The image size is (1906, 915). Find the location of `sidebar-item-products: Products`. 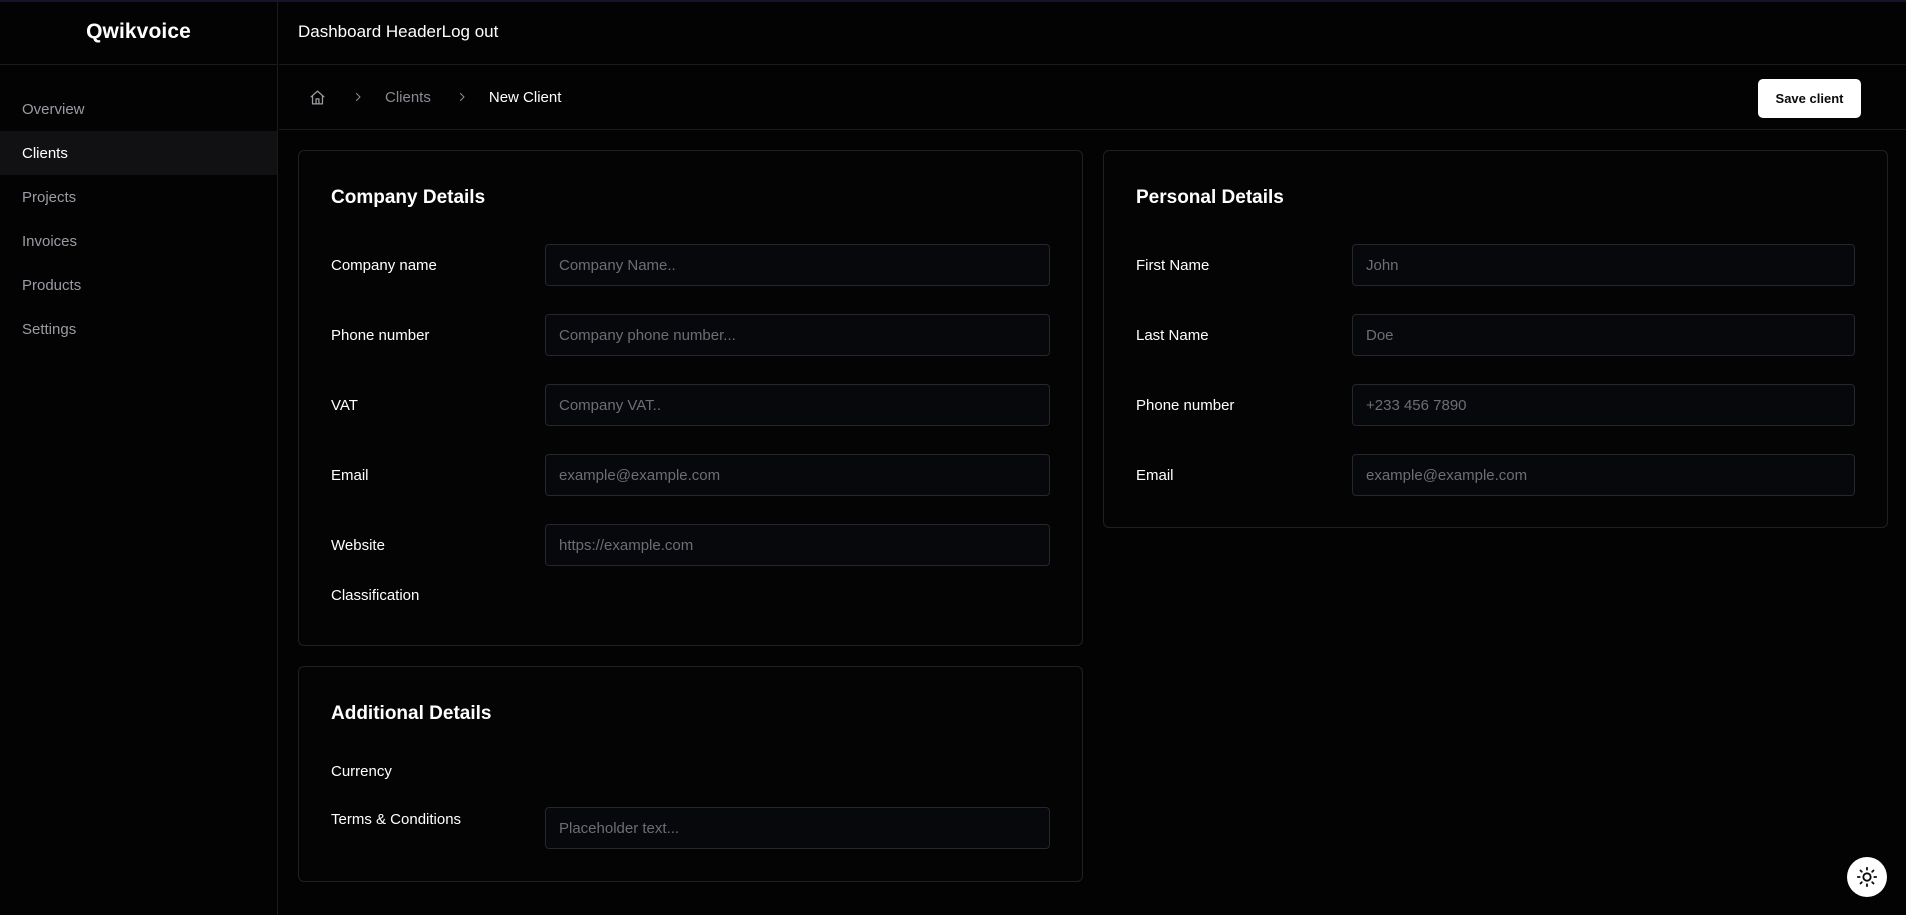

sidebar-item-products: Products is located at coordinates (138, 285).